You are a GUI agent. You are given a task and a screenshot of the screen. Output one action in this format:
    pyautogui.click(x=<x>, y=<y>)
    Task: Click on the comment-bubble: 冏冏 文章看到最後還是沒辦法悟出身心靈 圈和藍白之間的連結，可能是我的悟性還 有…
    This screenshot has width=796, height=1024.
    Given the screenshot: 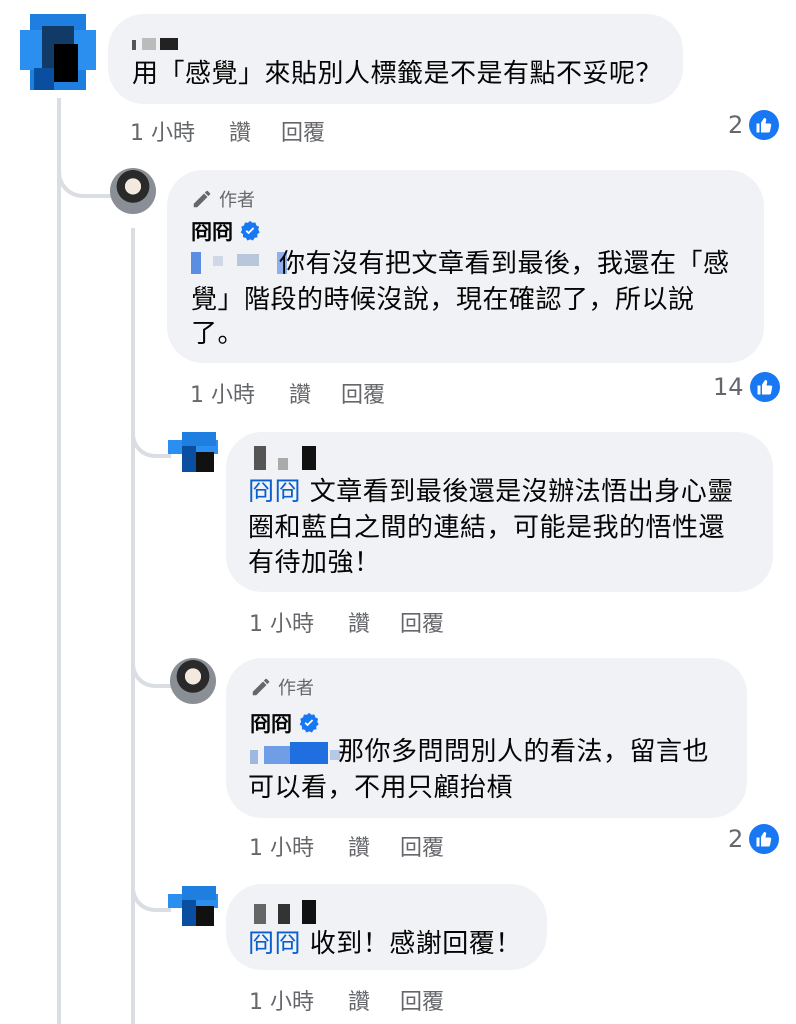 What is the action you would take?
    pyautogui.click(x=499, y=512)
    